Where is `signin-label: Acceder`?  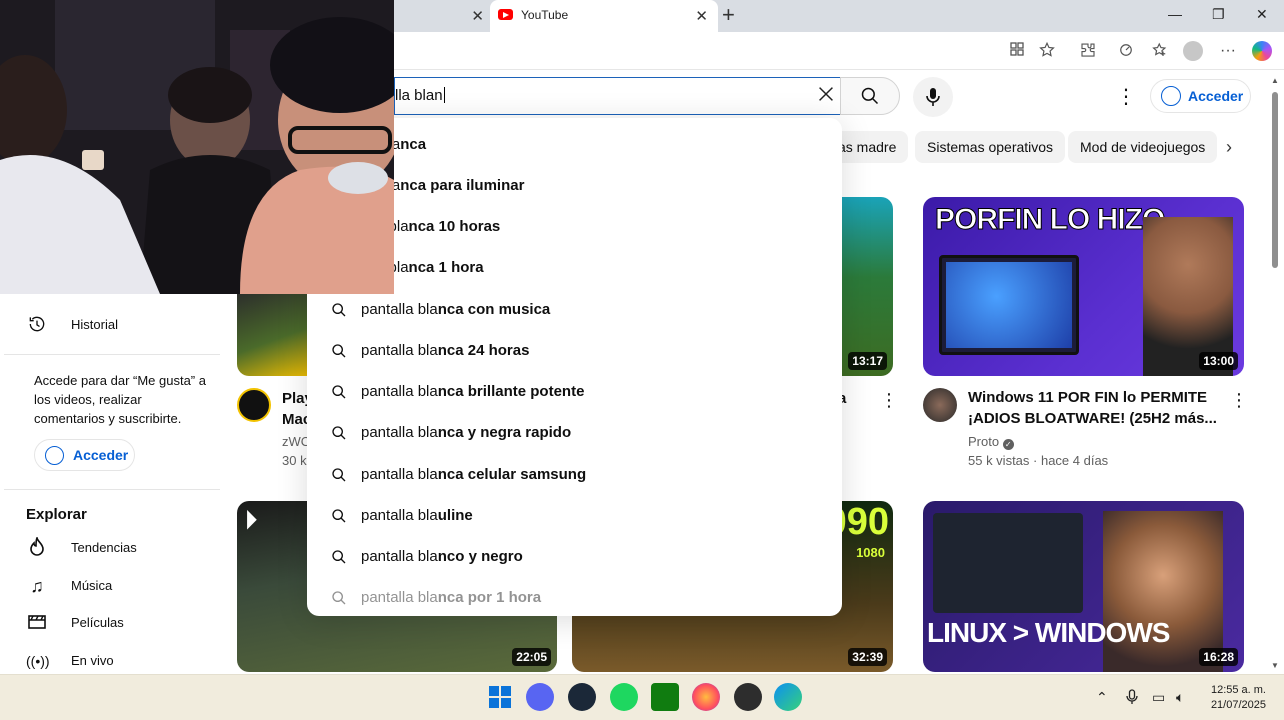 signin-label: Acceder is located at coordinates (1216, 96).